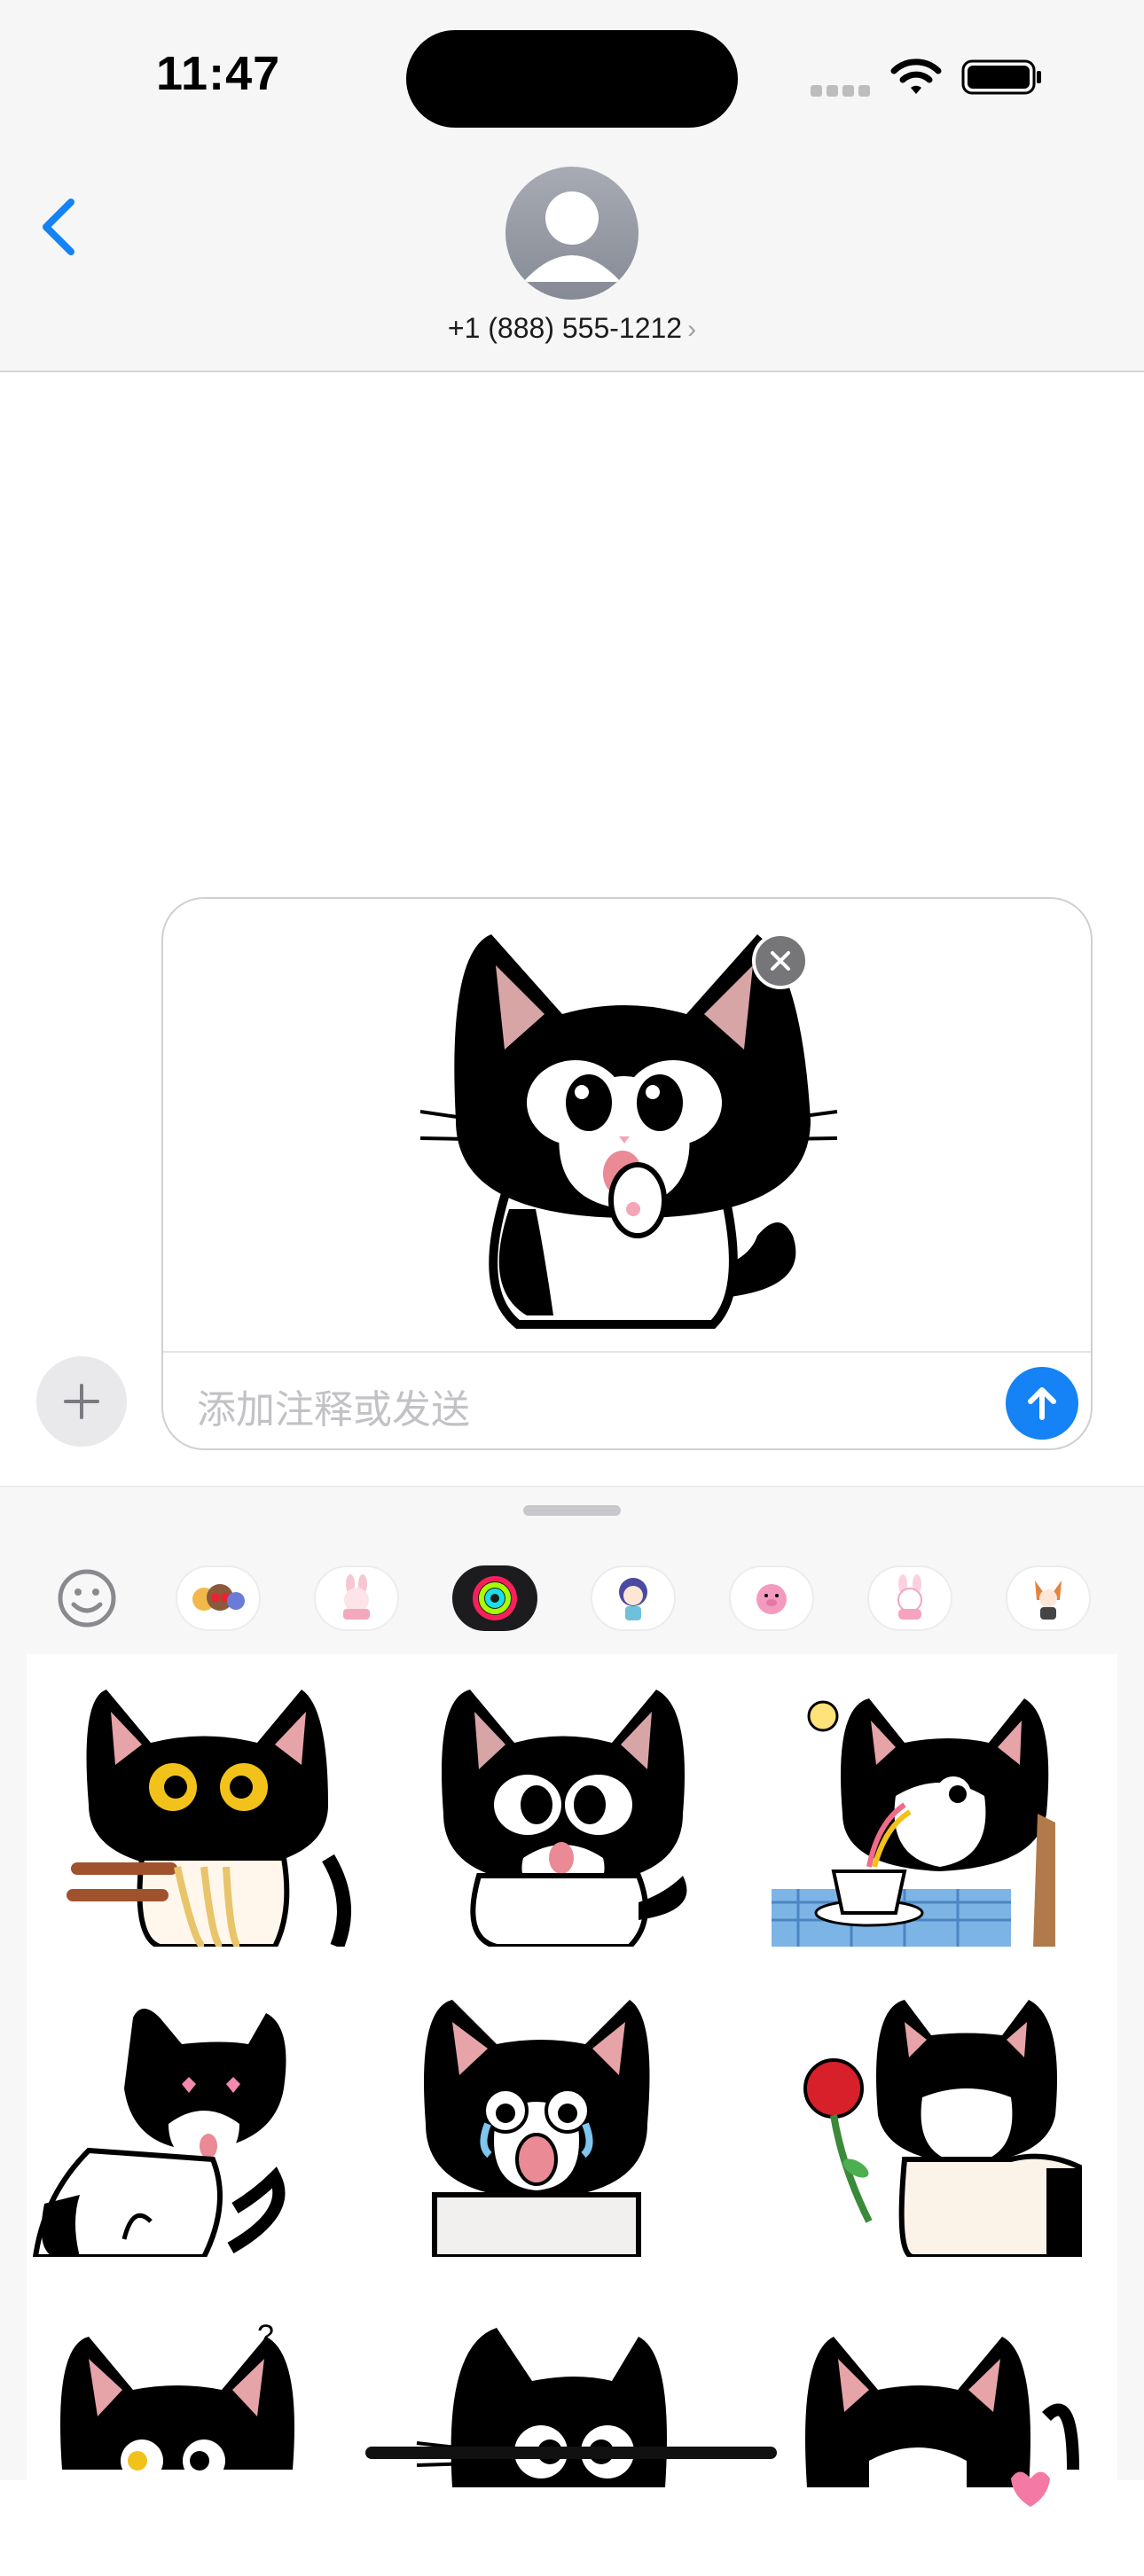 Image resolution: width=1144 pixels, height=2576 pixels. Describe the element at coordinates (173, 2124) in the screenshot. I see `sticker-cat-heart-eyes` at that location.